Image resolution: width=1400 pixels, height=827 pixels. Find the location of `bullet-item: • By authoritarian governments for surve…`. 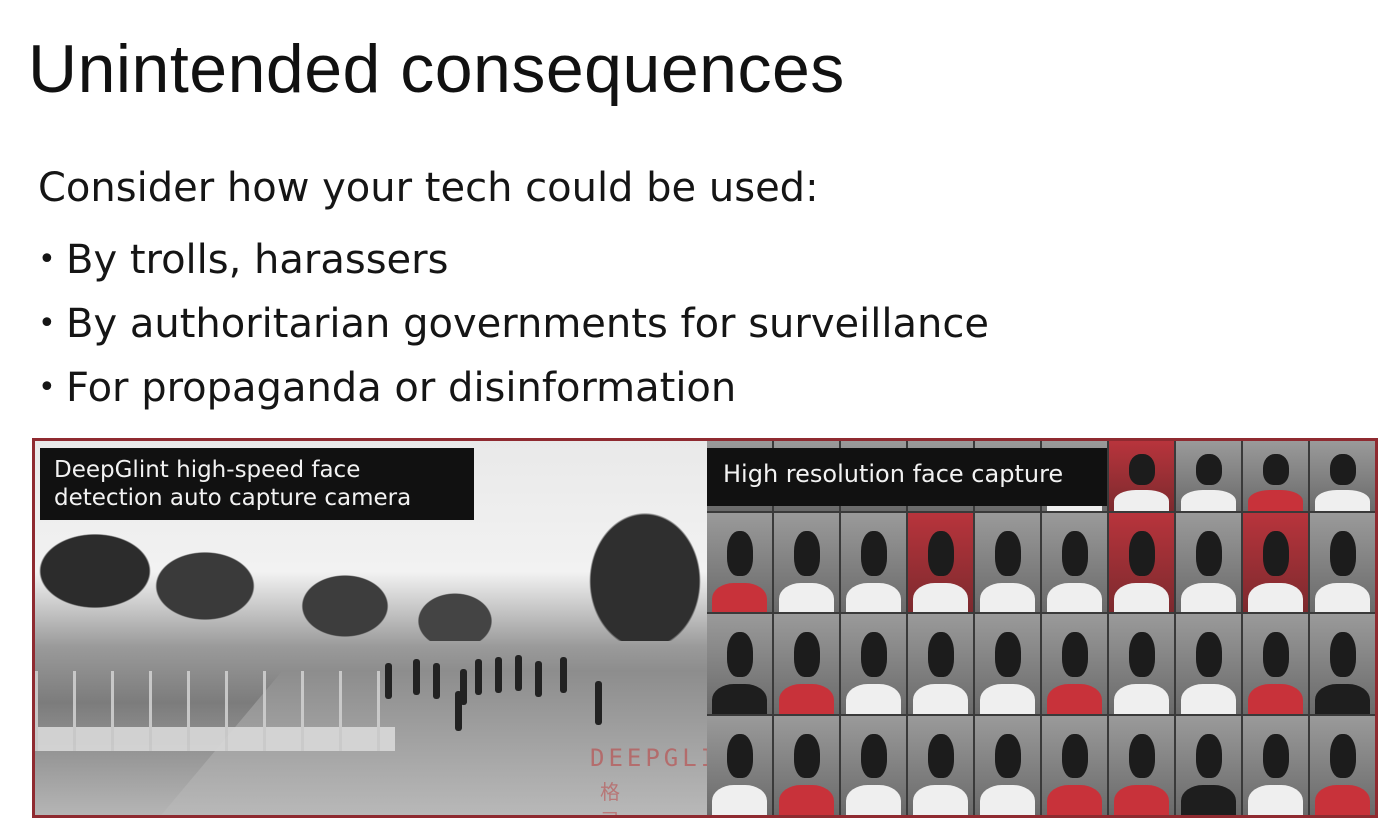

bullet-item: • By authoritarian governments for surve… is located at coordinates (513, 324).